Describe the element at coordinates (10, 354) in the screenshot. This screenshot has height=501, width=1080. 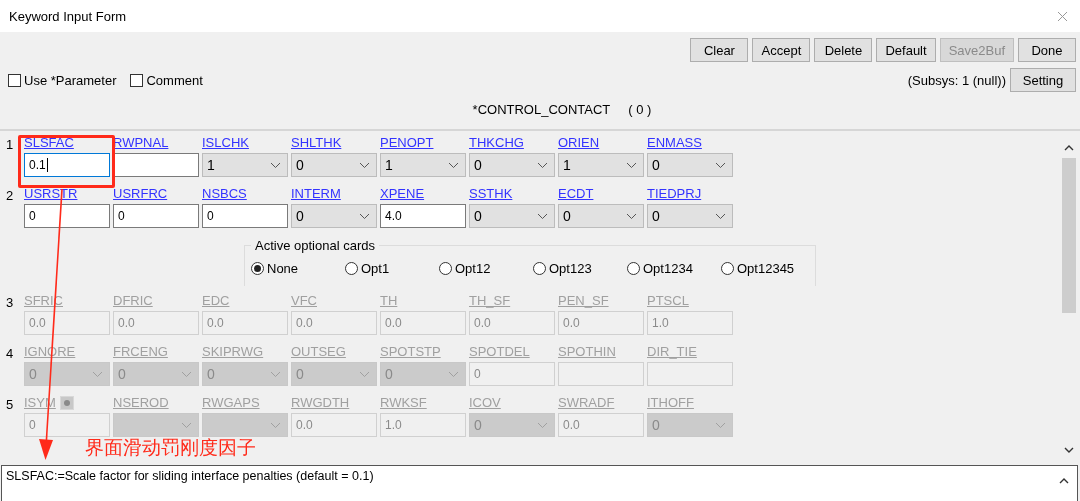
I see `card-number: 4` at that location.